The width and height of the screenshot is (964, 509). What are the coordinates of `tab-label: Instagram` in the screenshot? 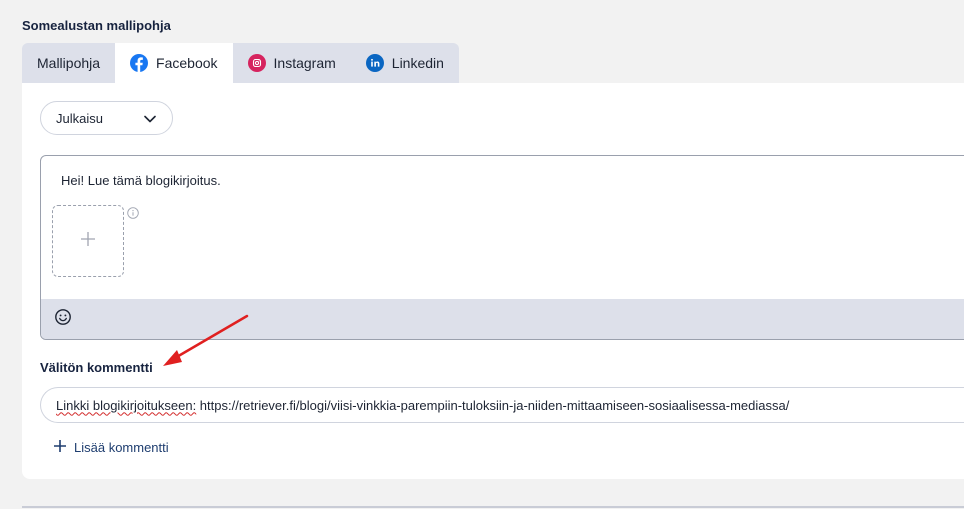 It's located at (304, 63).